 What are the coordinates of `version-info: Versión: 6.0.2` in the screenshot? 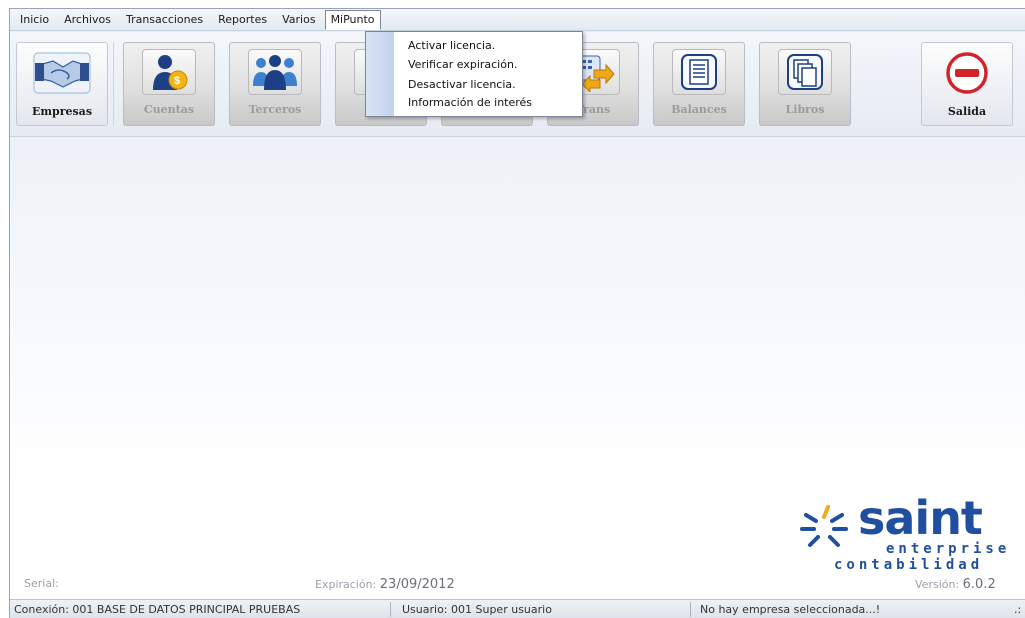 It's located at (955, 584).